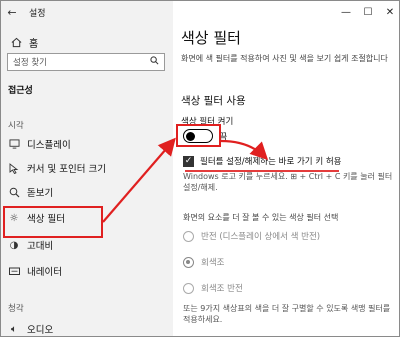  Describe the element at coordinates (16, 42) in the screenshot. I see `home-icon` at that location.